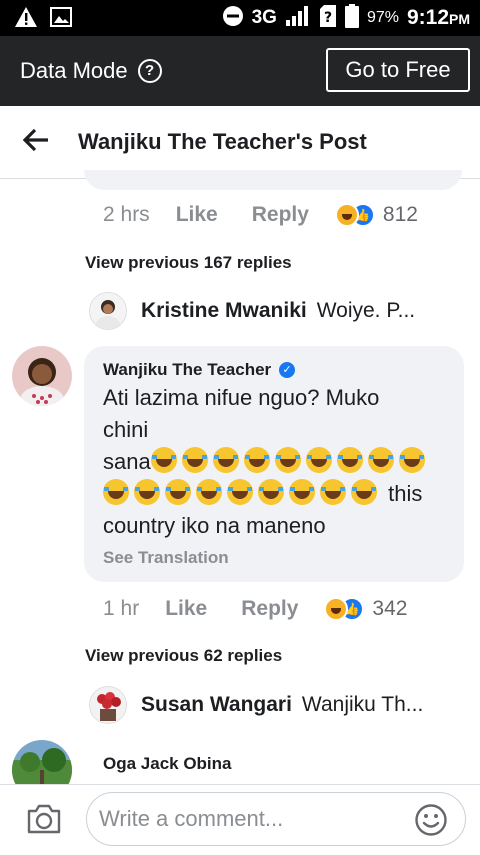 This screenshot has height=855, width=480. I want to click on warning-icon, so click(26, 19).